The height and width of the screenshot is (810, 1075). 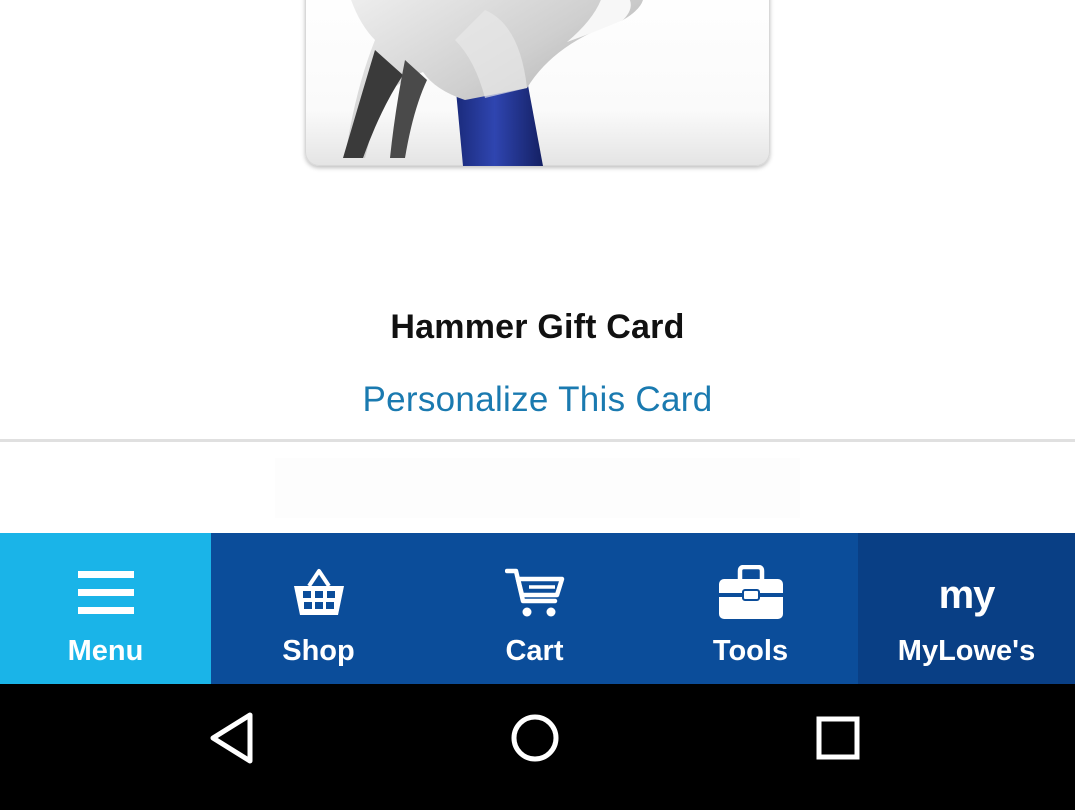 I want to click on shopping-cart-icon, so click(x=534, y=593).